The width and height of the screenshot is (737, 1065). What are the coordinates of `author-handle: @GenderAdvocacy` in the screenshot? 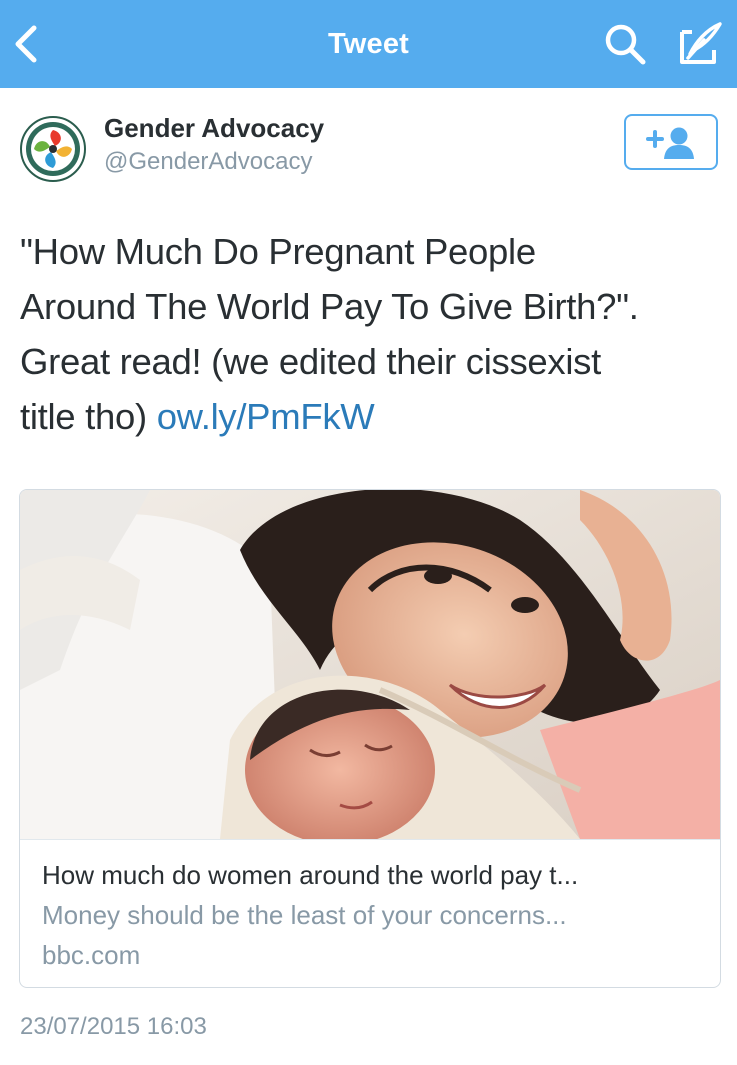 It's located at (208, 162).